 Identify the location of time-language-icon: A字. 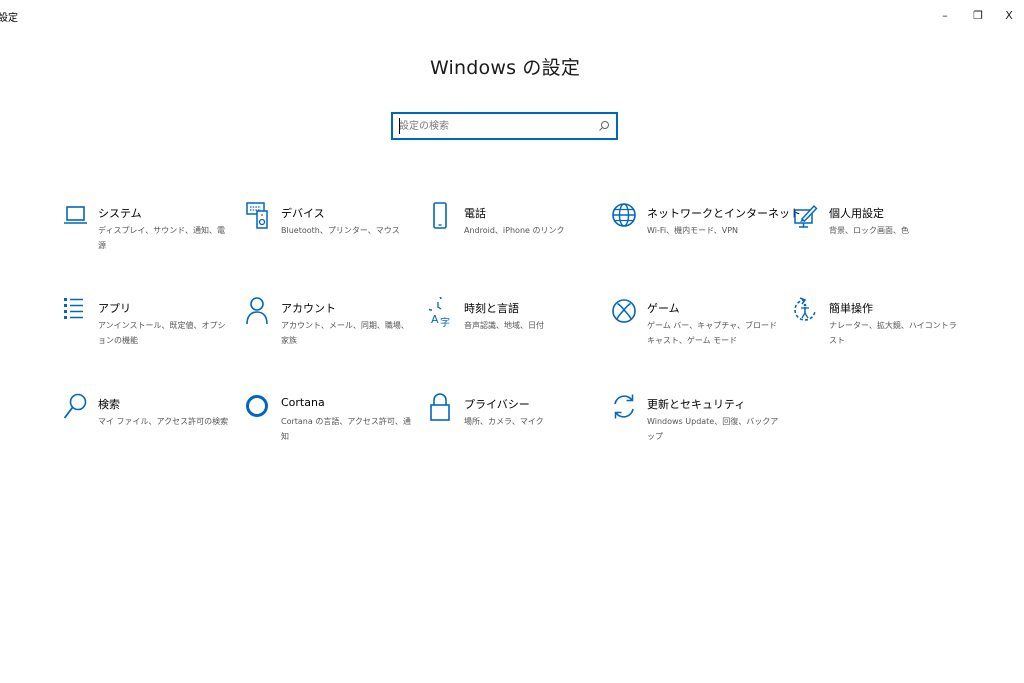
(442, 312).